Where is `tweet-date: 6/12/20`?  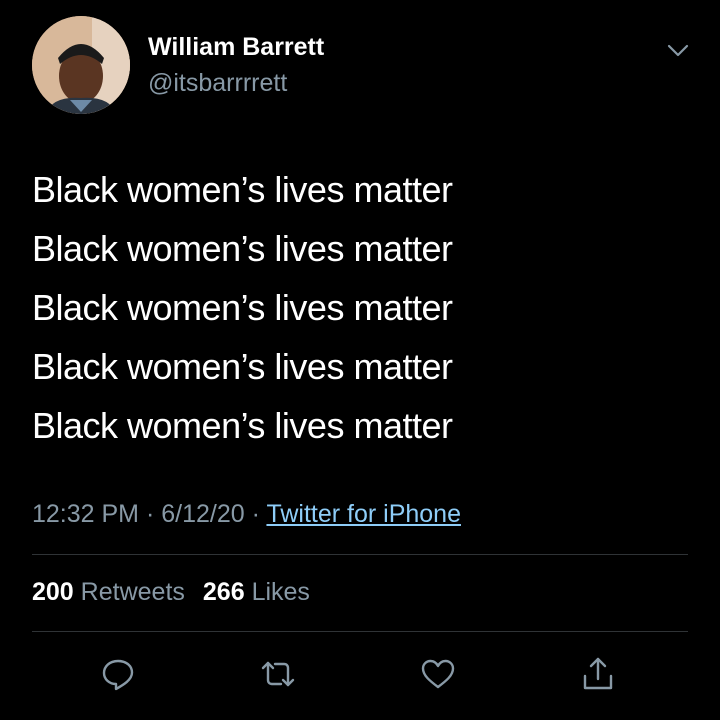 tweet-date: 6/12/20 is located at coordinates (203, 514).